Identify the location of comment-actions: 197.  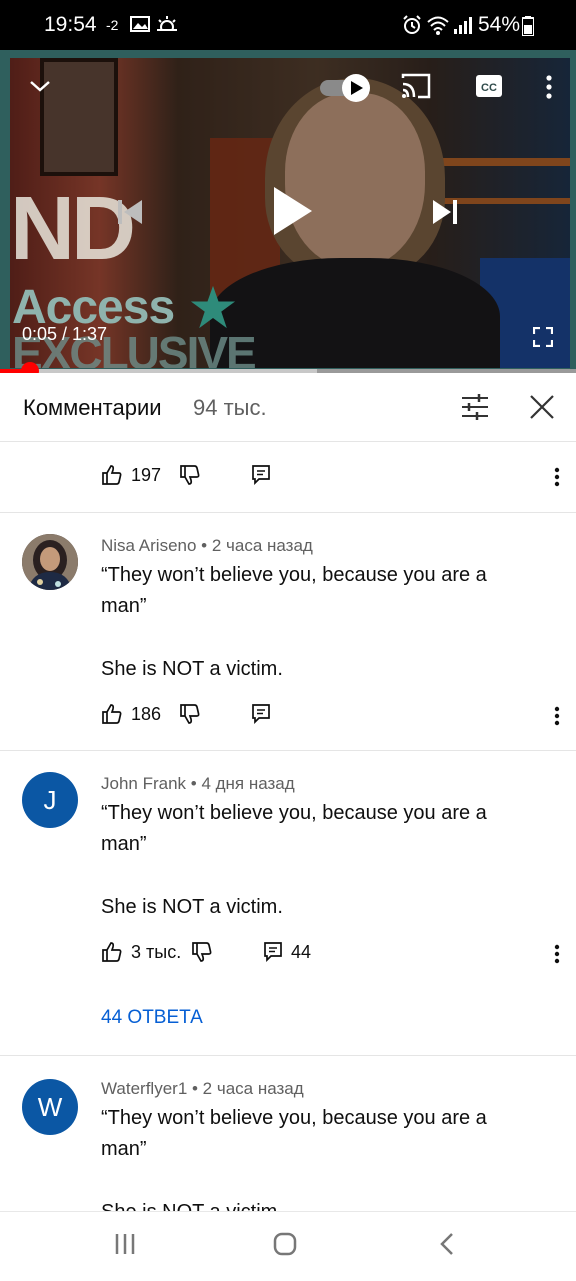
(331, 478).